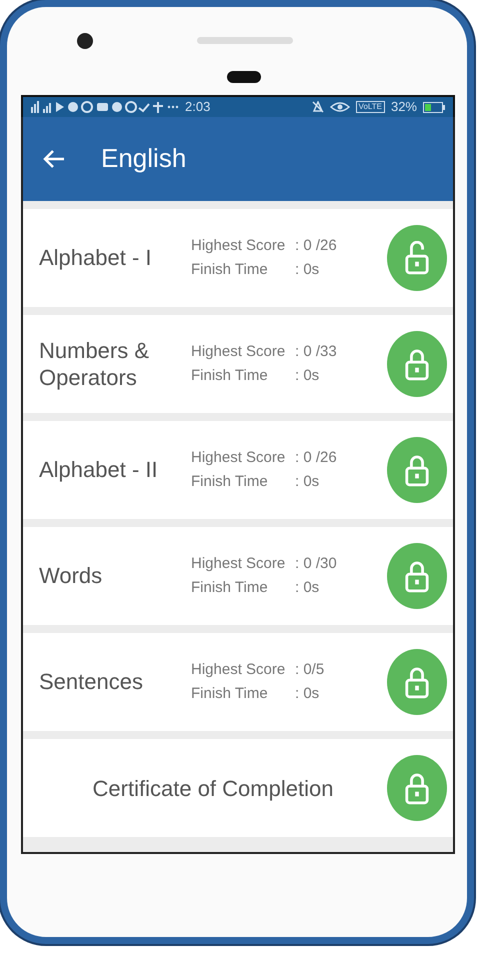 Image resolution: width=480 pixels, height=960 pixels. What do you see at coordinates (54, 158) in the screenshot?
I see `back-arrow-icon` at bounding box center [54, 158].